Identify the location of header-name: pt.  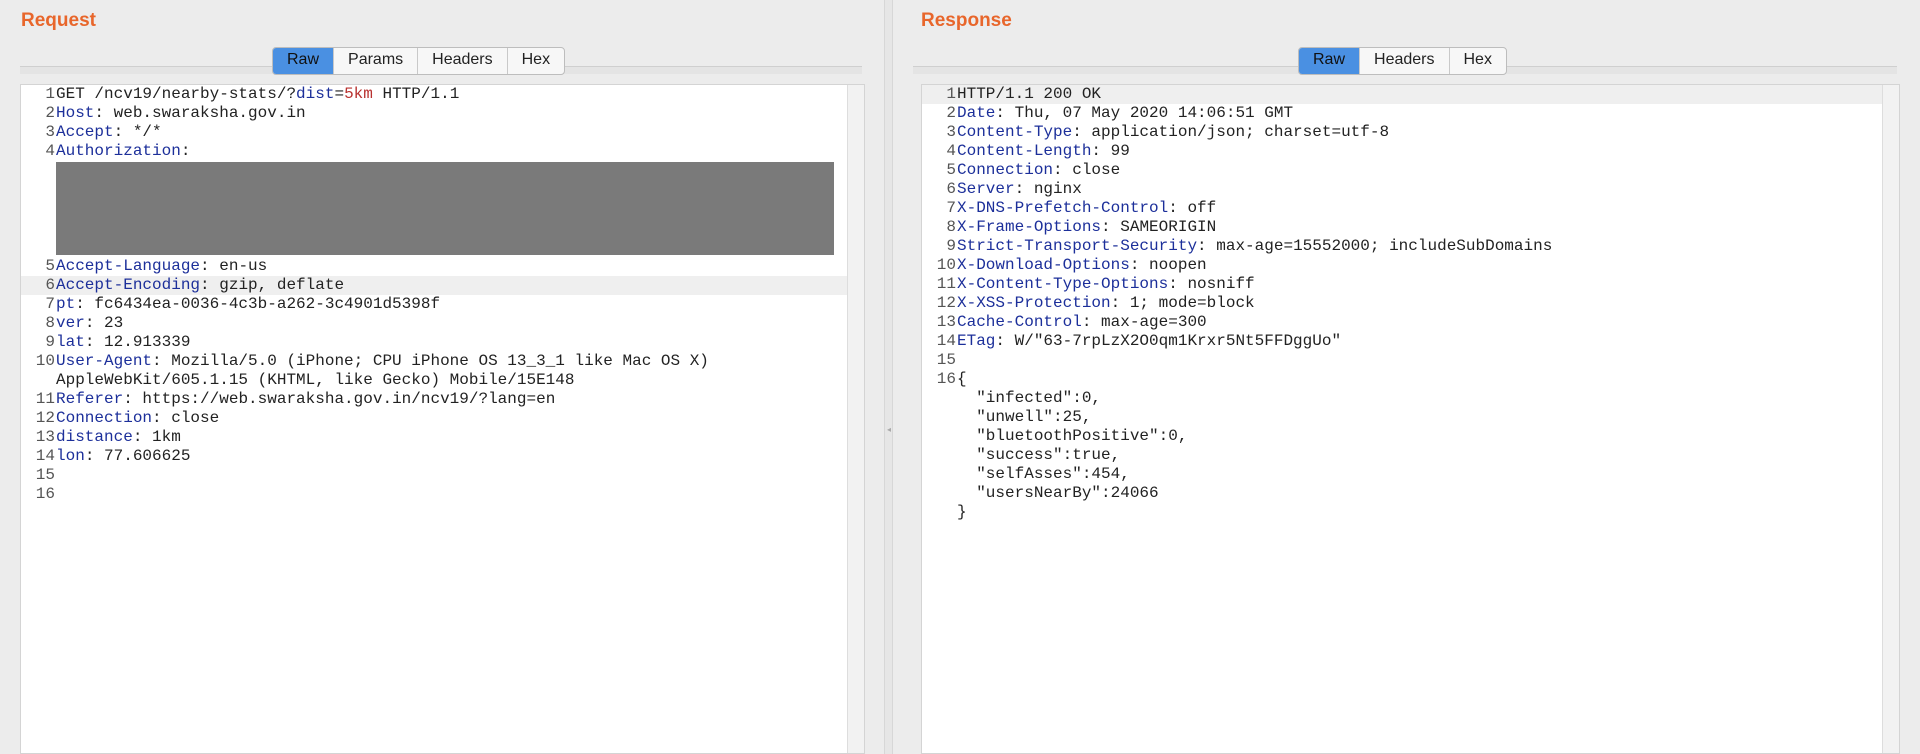
(66, 304).